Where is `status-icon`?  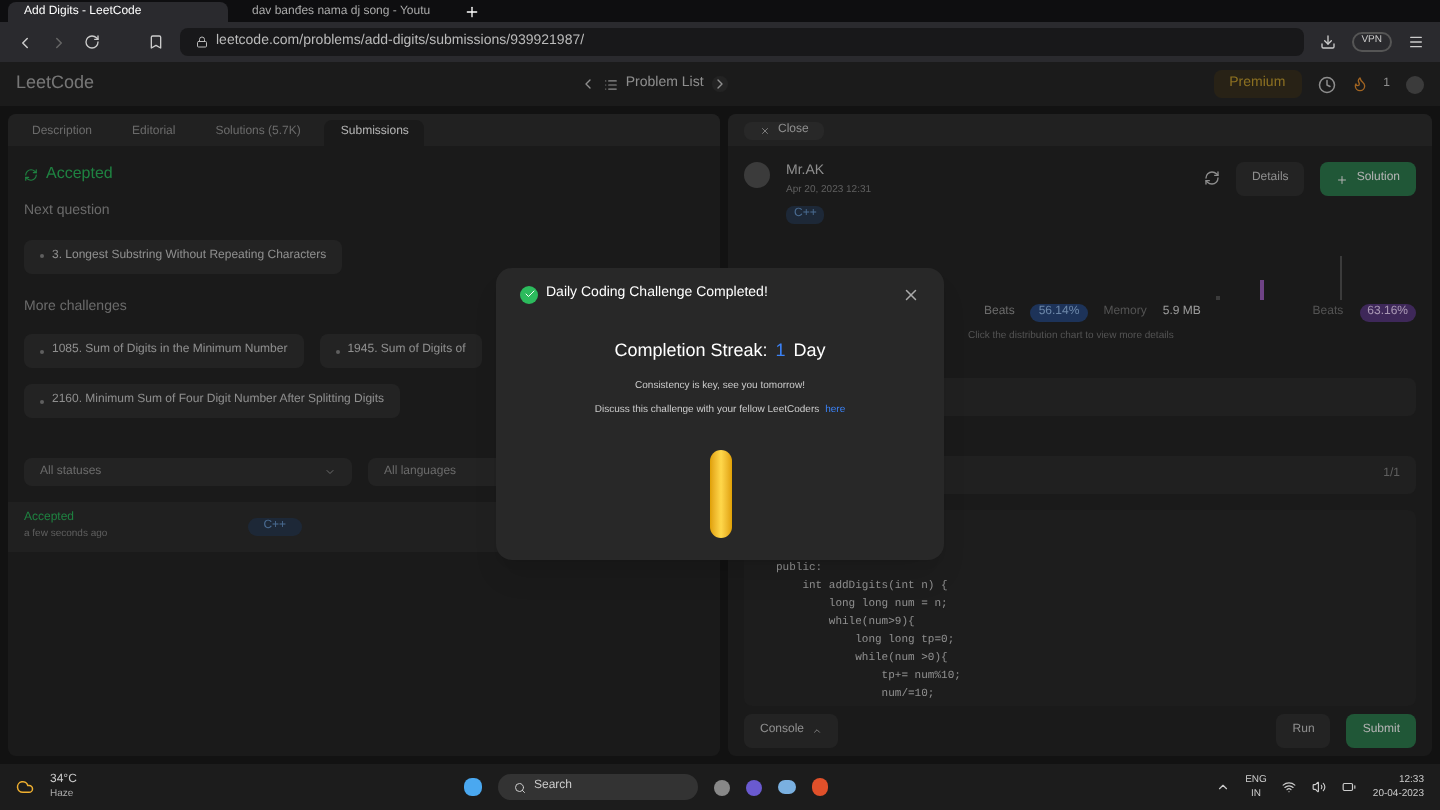
status-icon is located at coordinates (31, 174).